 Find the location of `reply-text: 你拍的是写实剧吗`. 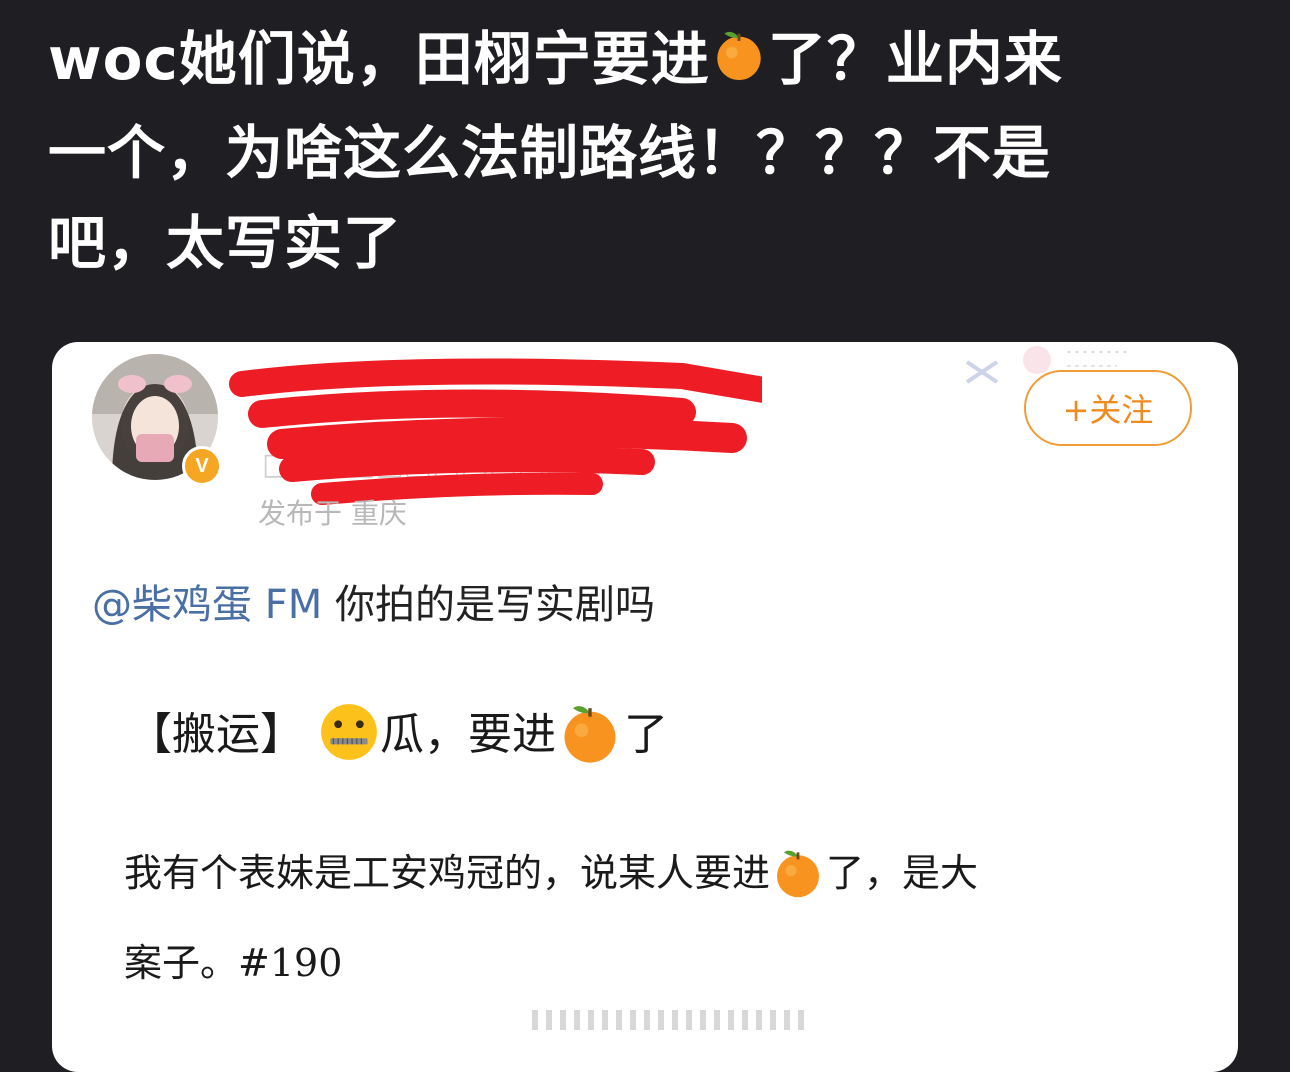

reply-text: 你拍的是写实剧吗 is located at coordinates (488, 605).